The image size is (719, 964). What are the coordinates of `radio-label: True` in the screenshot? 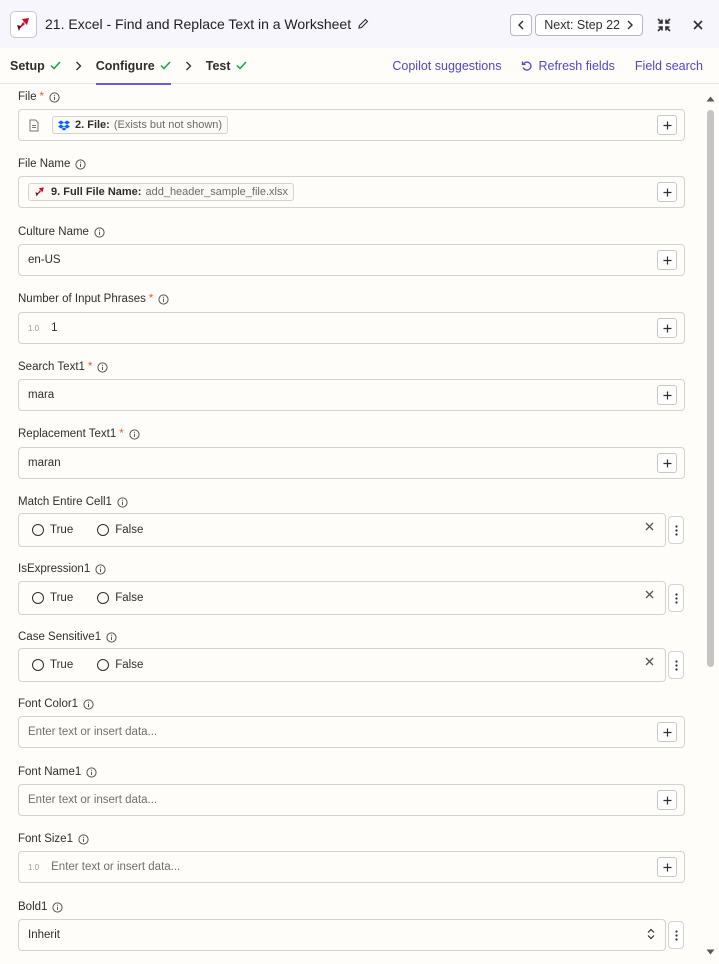 It's located at (62, 598).